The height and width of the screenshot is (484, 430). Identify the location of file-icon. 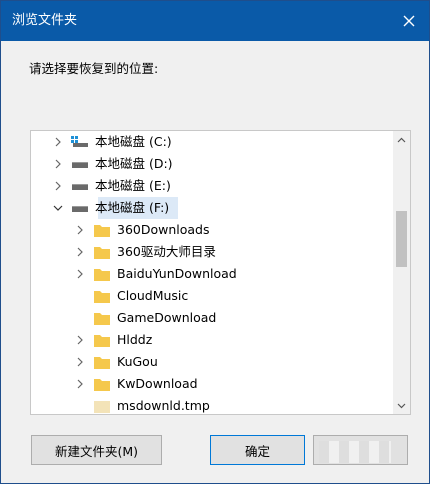
(102, 407).